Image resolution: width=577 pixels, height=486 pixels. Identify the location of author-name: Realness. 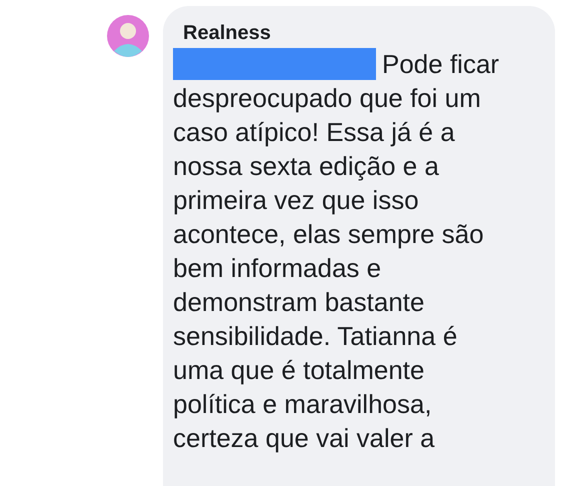
(227, 33).